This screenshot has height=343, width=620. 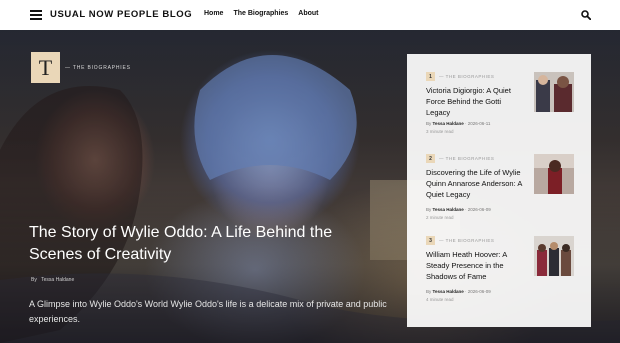 I want to click on hero-category: — THE BIOGRAPHIES, so click(x=98, y=68).